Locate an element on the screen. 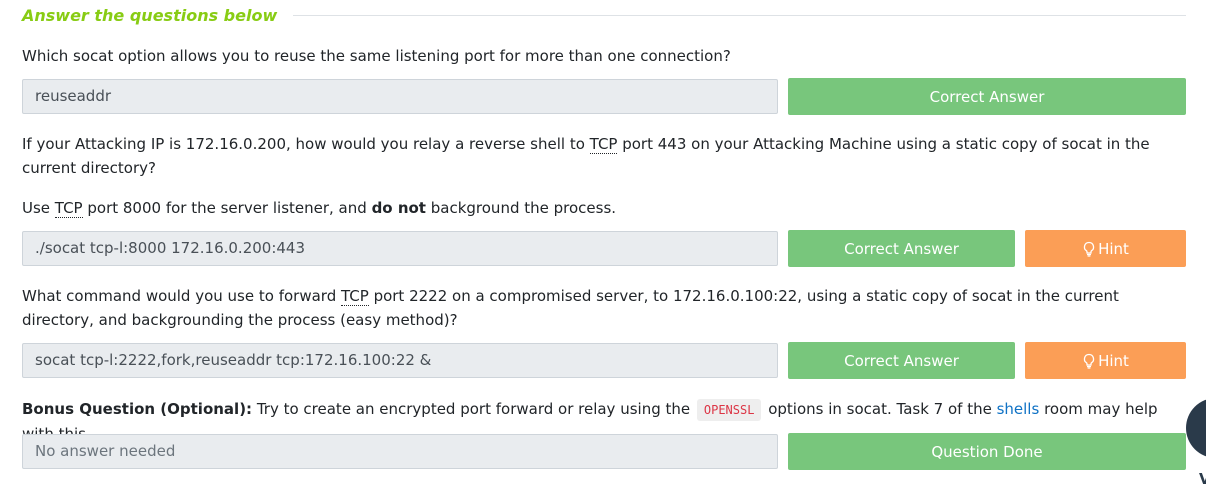  section-header: Answer the questions below is located at coordinates (604, 15).